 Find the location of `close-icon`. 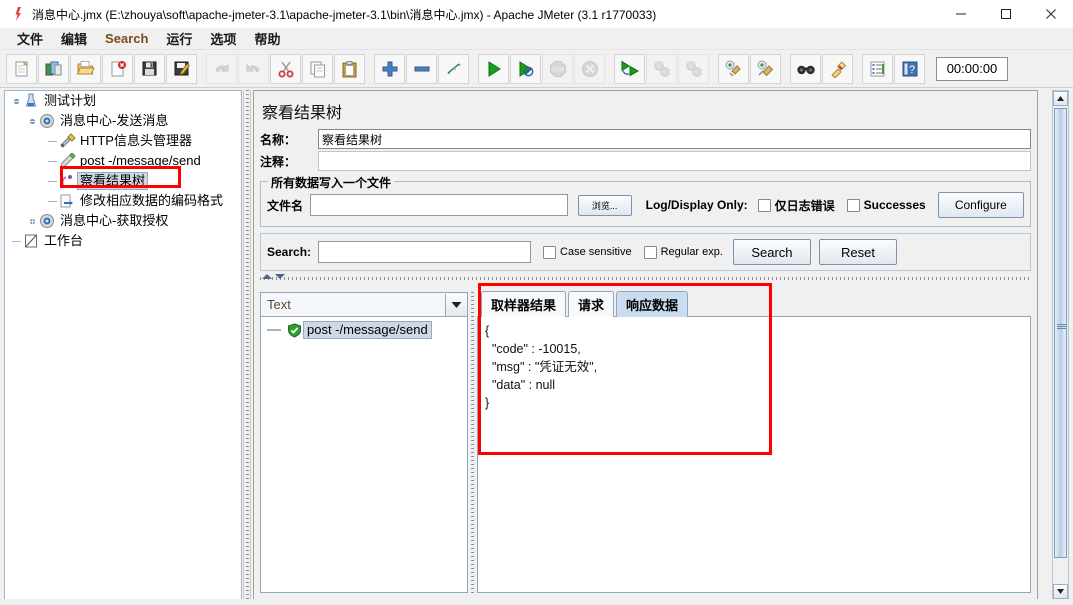

close-icon is located at coordinates (117, 68).